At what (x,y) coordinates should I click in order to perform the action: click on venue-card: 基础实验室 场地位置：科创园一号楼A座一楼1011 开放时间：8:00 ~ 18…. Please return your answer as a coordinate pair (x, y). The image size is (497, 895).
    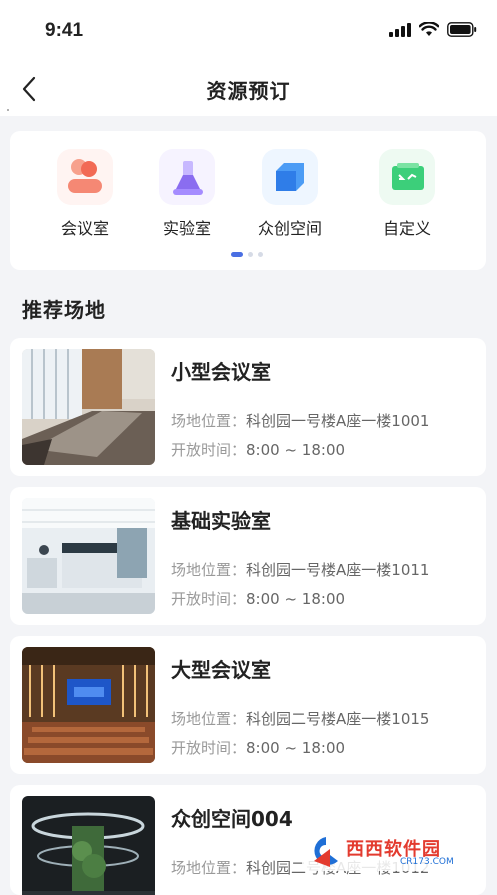
    Looking at the image, I should click on (248, 556).